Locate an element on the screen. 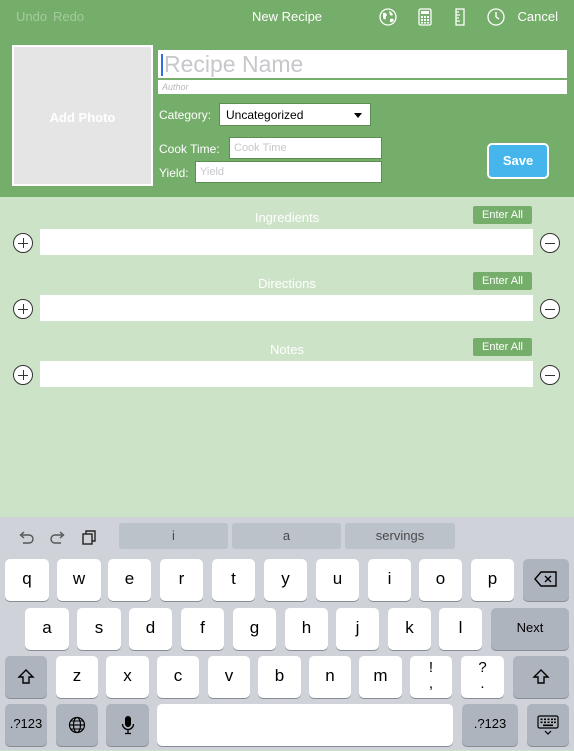  key-y: y is located at coordinates (285, 580).